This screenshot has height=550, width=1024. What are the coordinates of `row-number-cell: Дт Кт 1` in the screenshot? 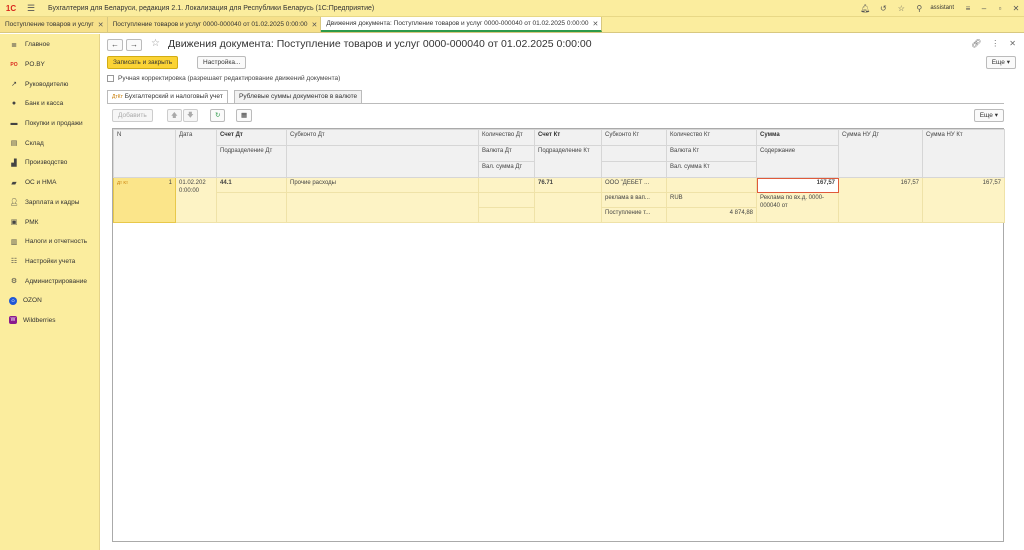 It's located at (144, 200).